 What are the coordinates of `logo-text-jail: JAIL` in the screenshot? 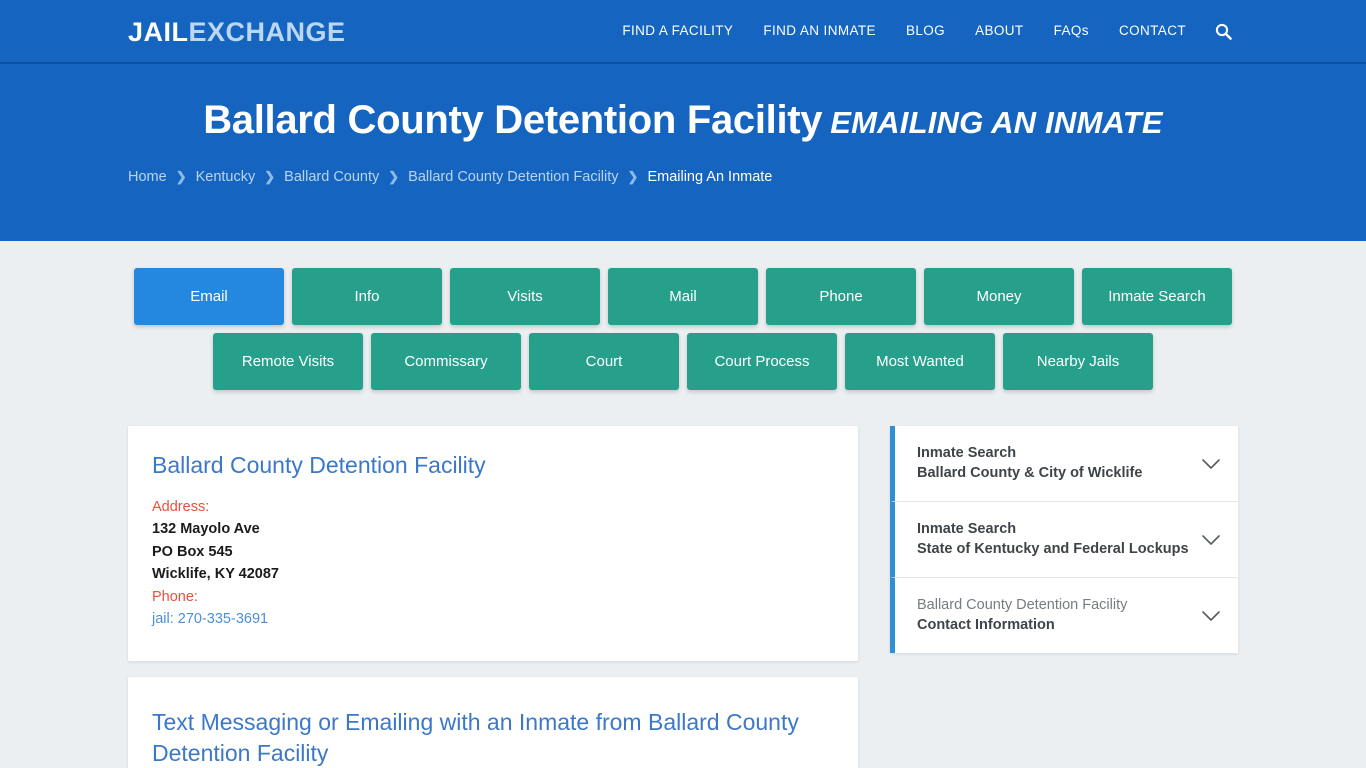 It's located at (158, 32).